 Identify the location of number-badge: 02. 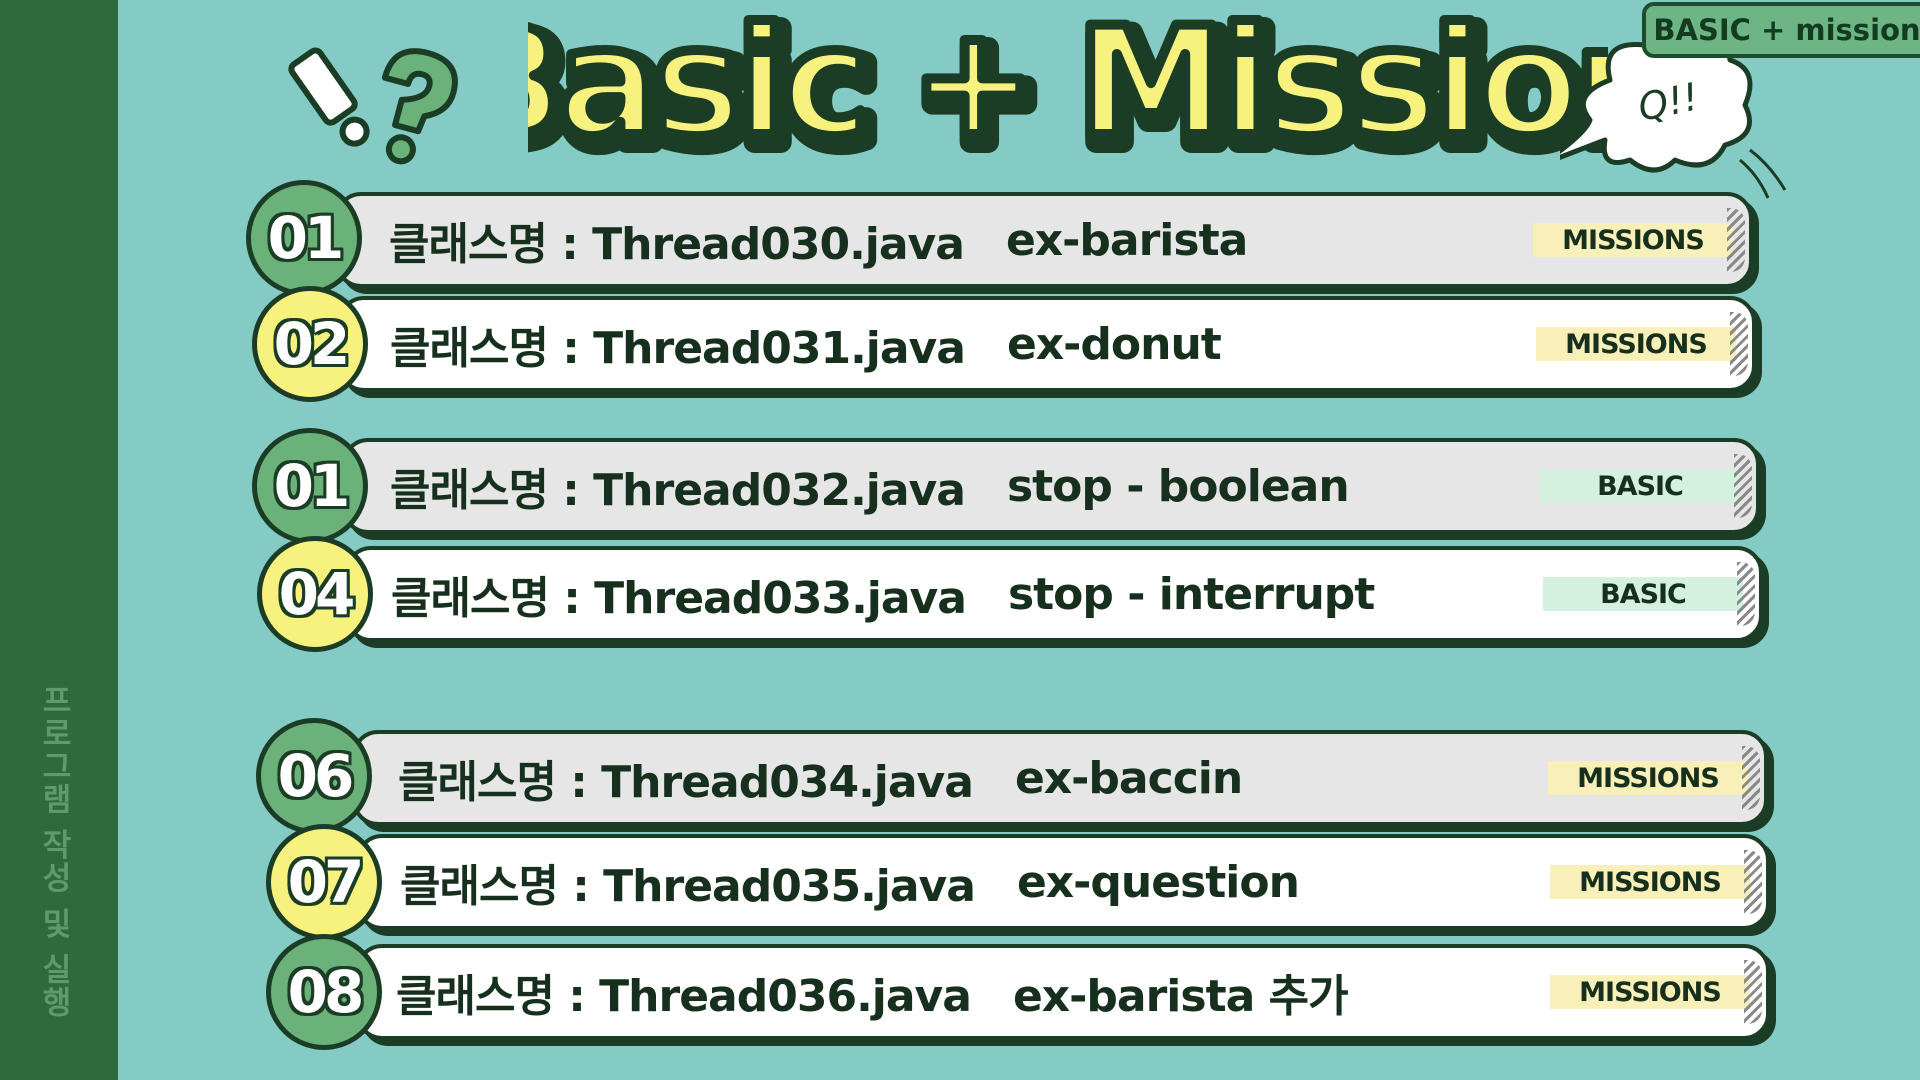
(310, 344).